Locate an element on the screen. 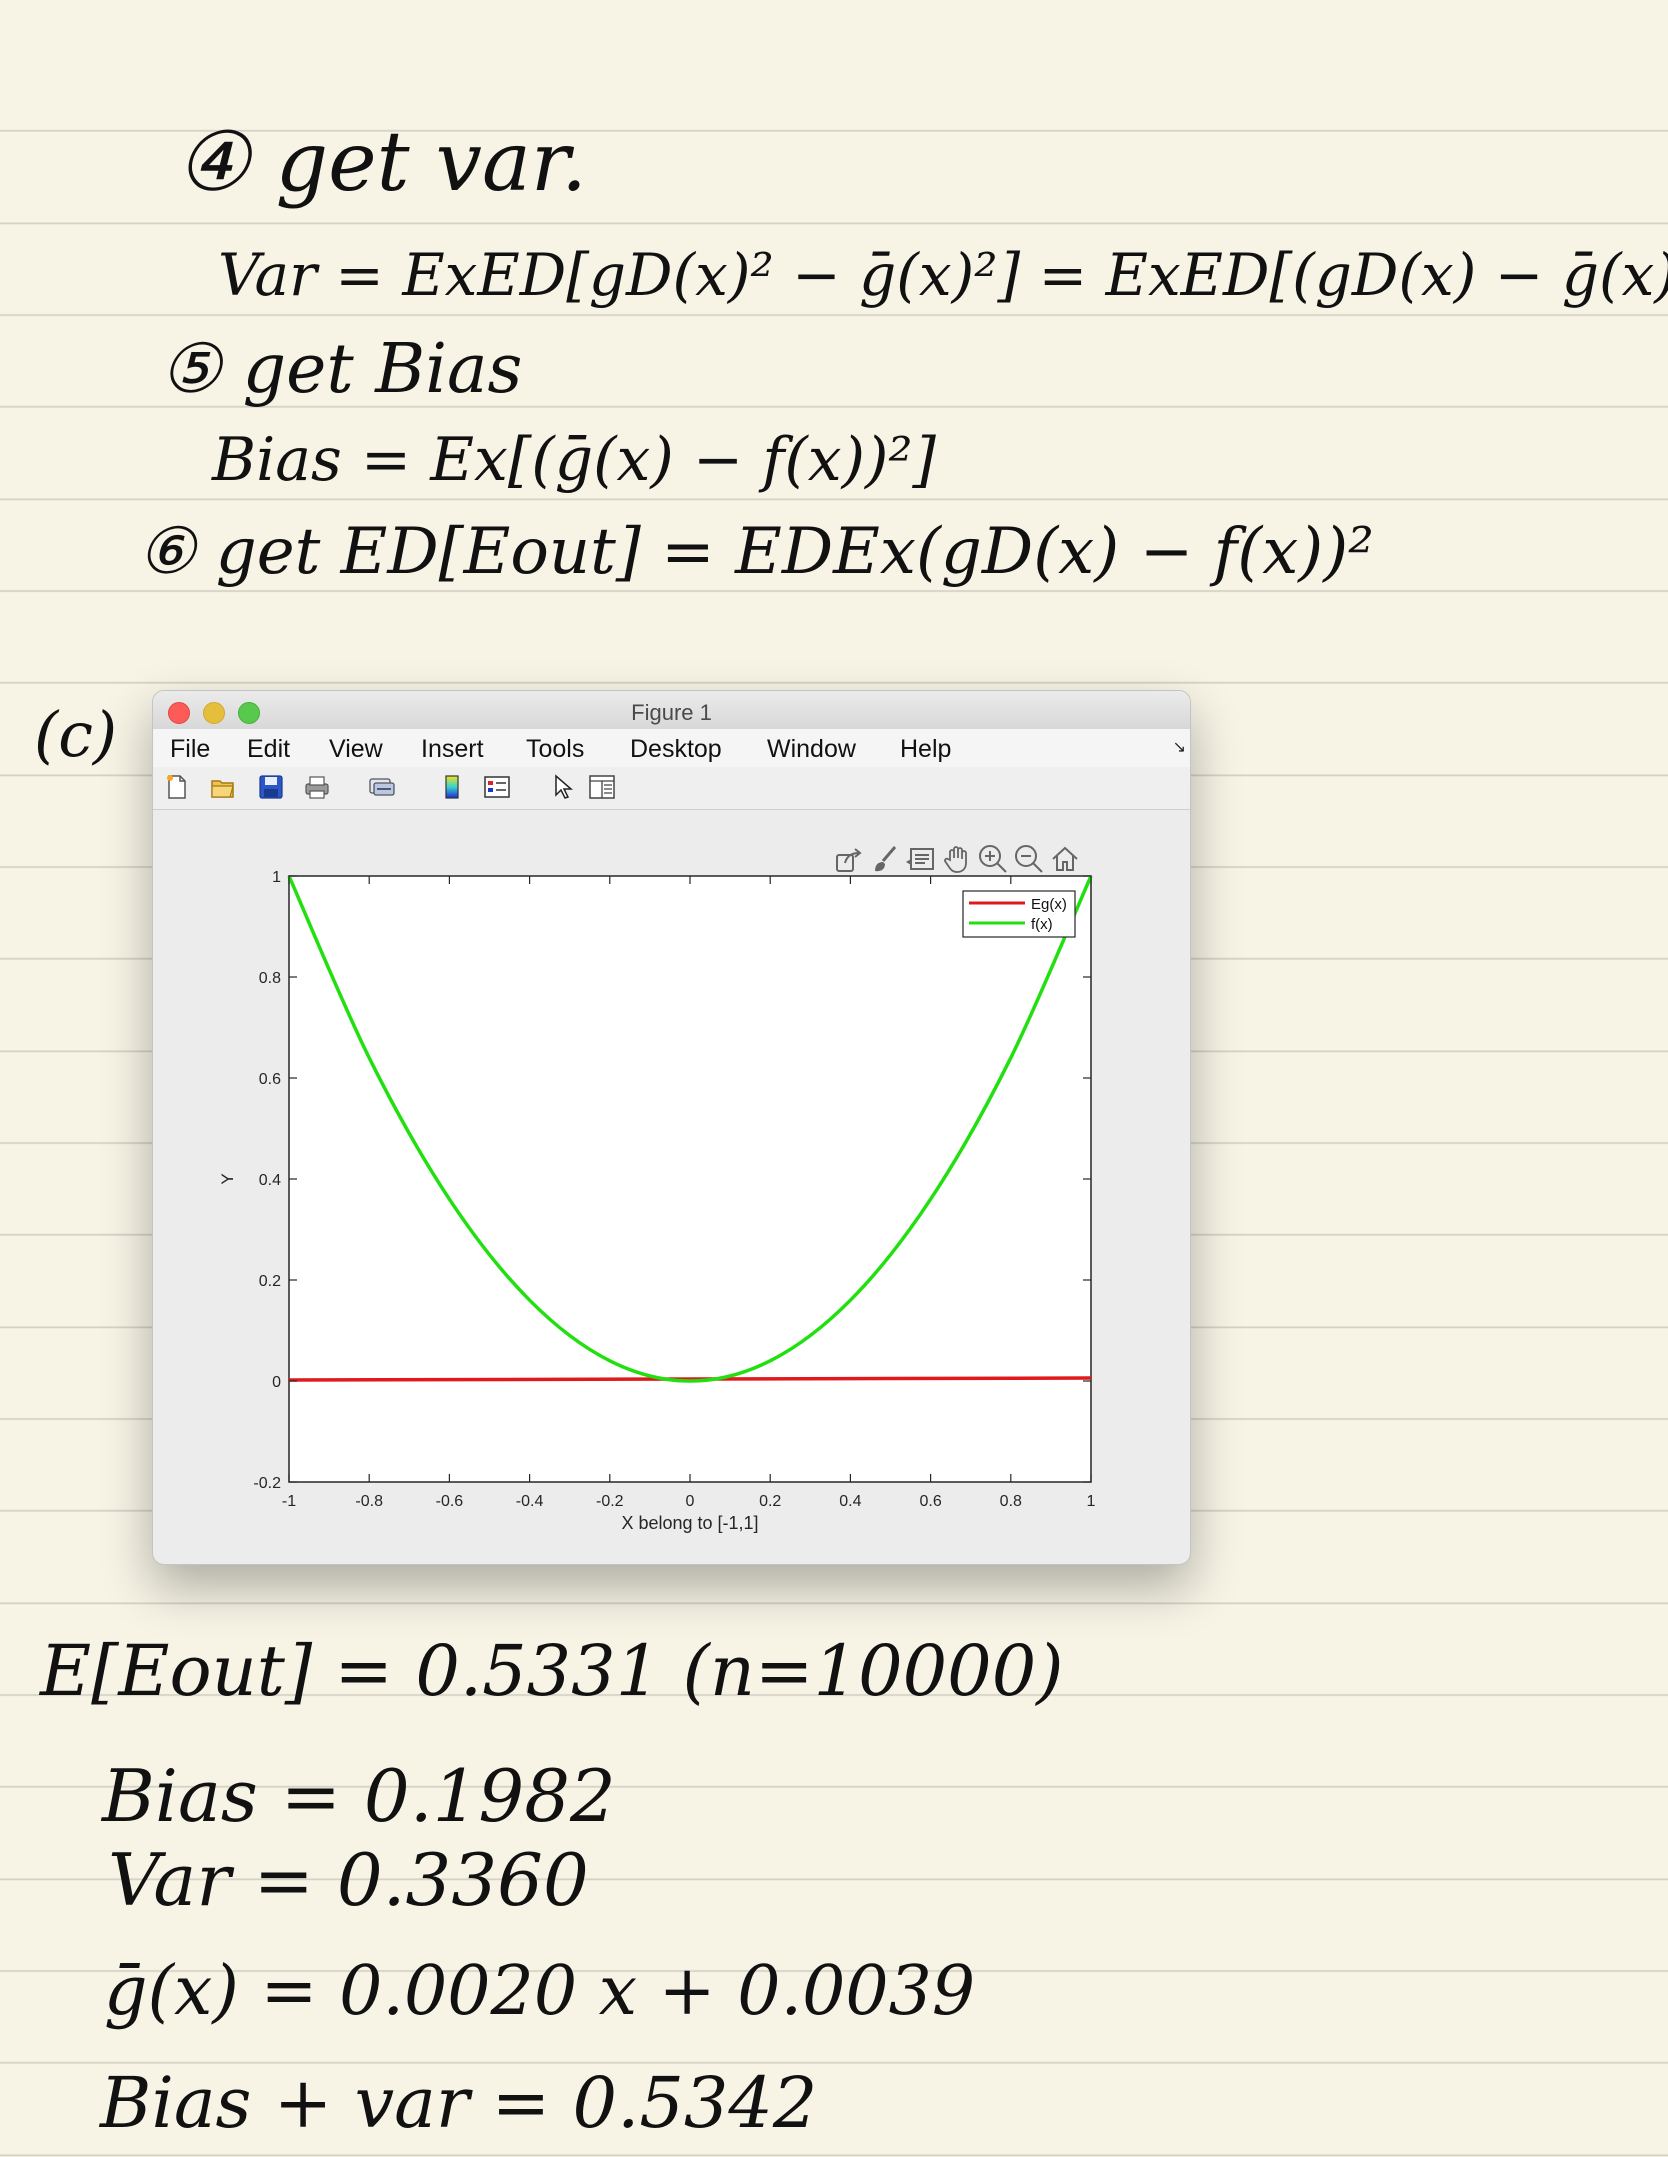 The width and height of the screenshot is (1668, 2157). x-tick-label: 0.2 is located at coordinates (770, 1501).